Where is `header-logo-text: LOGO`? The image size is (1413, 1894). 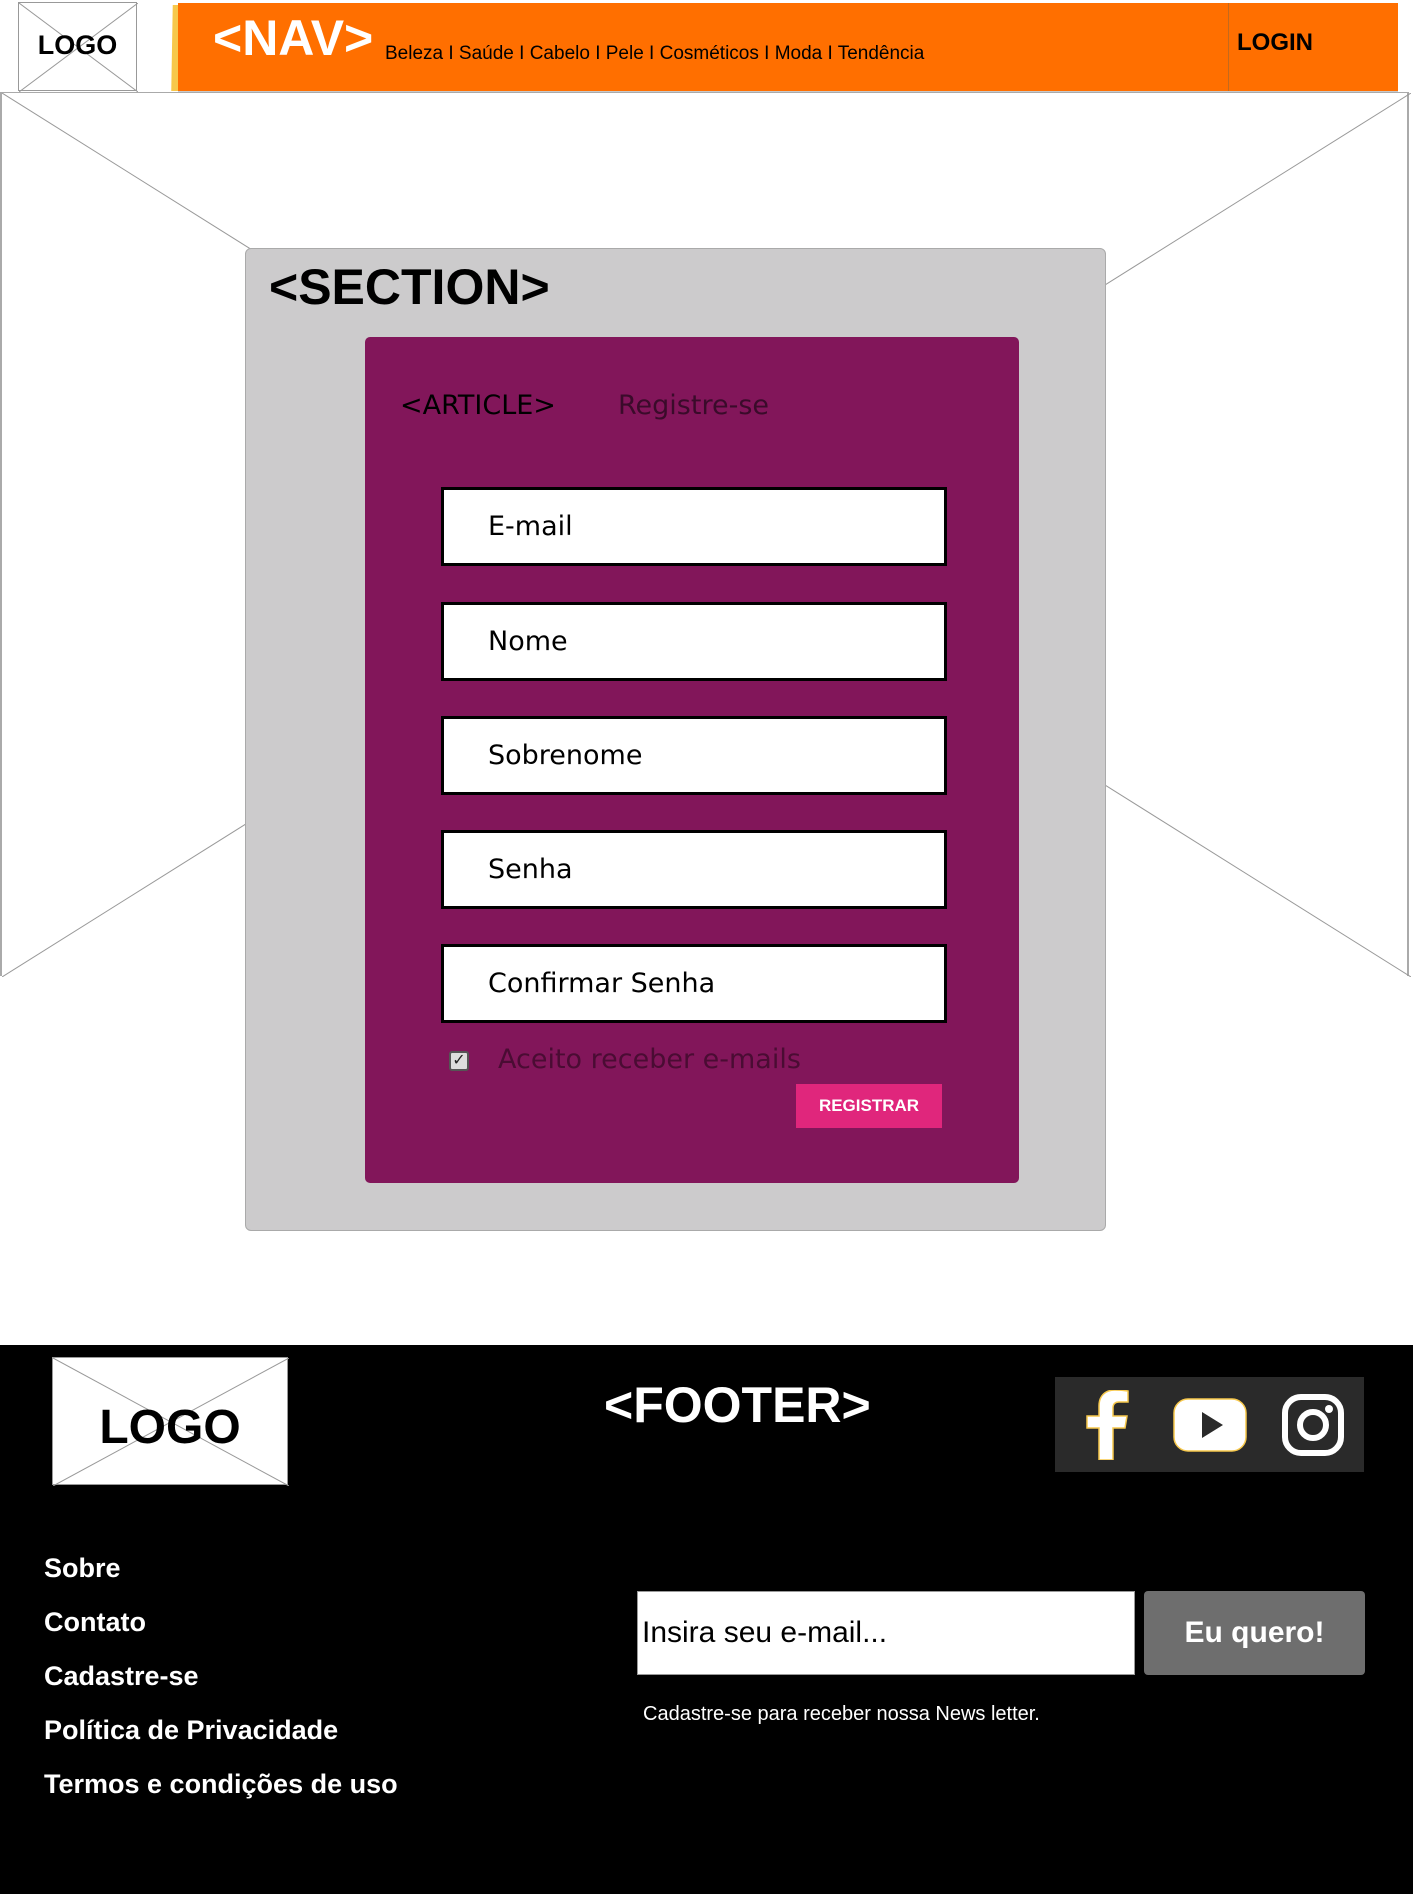
header-logo-text: LOGO is located at coordinates (77, 45).